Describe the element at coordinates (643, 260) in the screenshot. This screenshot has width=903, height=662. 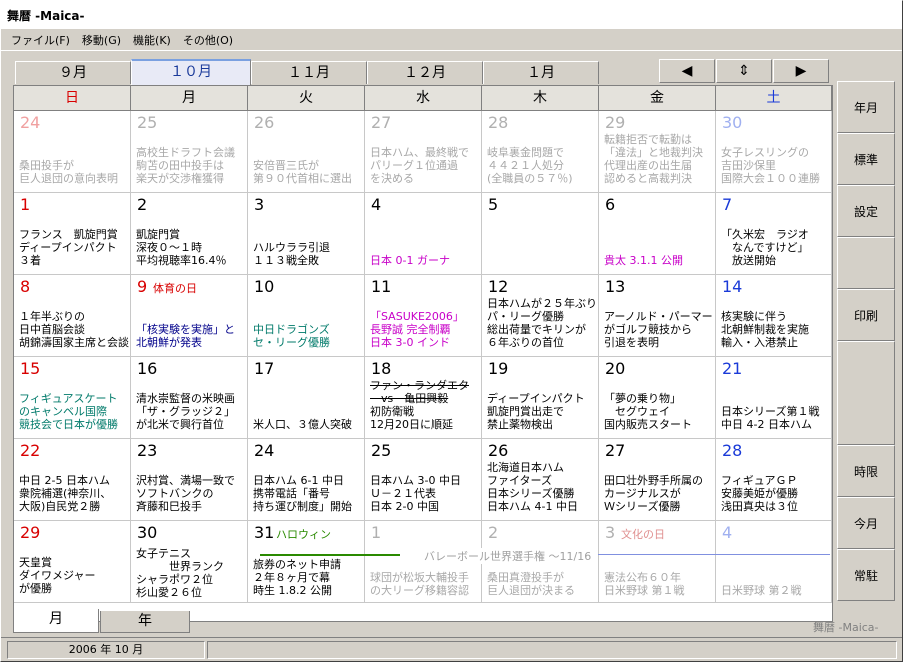
I see `event-line: 貴太 3.1.1 公開` at that location.